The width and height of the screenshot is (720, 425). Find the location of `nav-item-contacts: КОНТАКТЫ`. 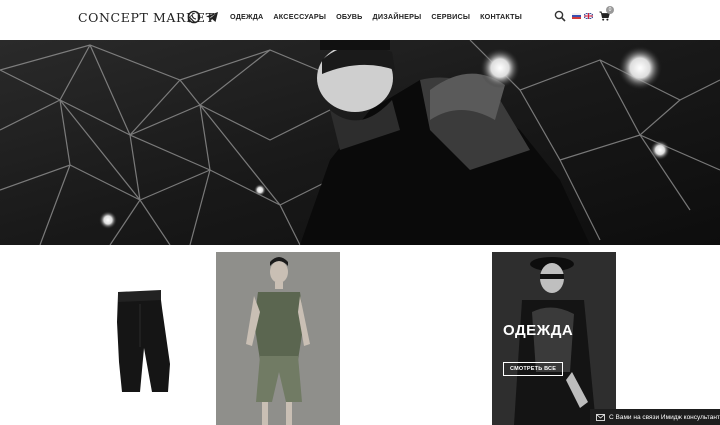

nav-item-contacts: КОНТАКТЫ is located at coordinates (501, 16).